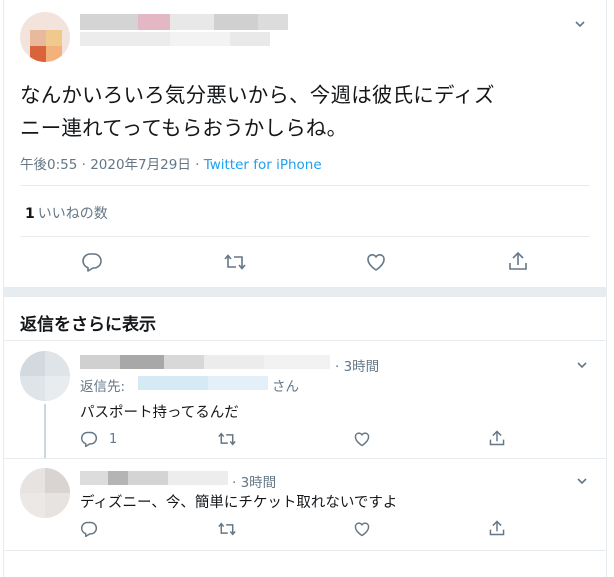 This screenshot has width=614, height=577. Describe the element at coordinates (184, 128) in the screenshot. I see `tweet-text-line2: ニー連れてってもらおうかしらね。` at that location.